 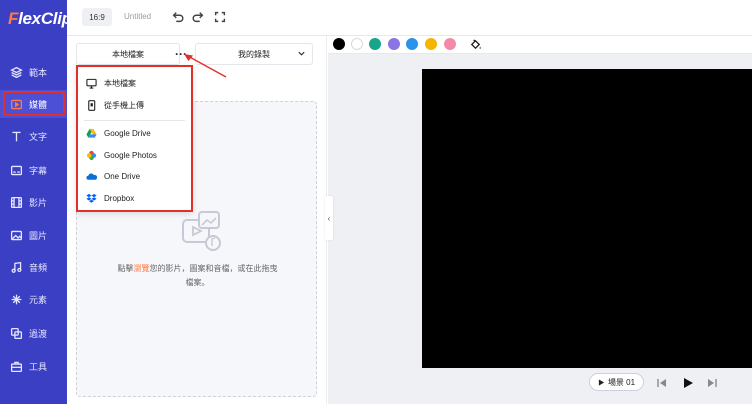 What do you see at coordinates (137, 16) in the screenshot?
I see `project-title: Untitled` at bounding box center [137, 16].